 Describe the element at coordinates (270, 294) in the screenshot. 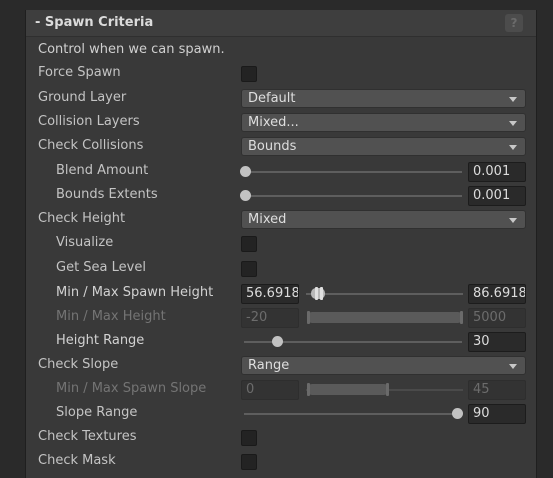

I see `min-spawn-height-field: 56.6918` at that location.